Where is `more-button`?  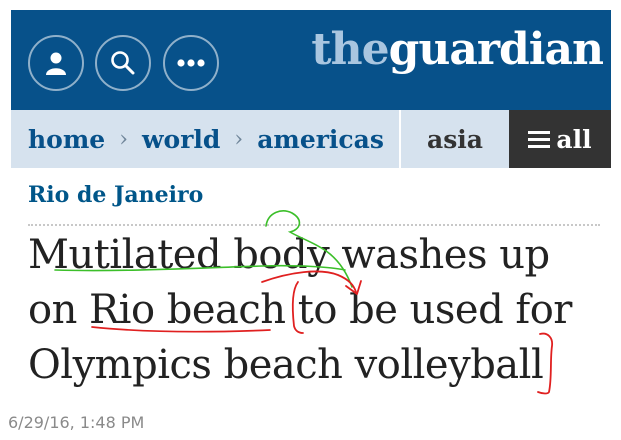 more-button is located at coordinates (191, 63).